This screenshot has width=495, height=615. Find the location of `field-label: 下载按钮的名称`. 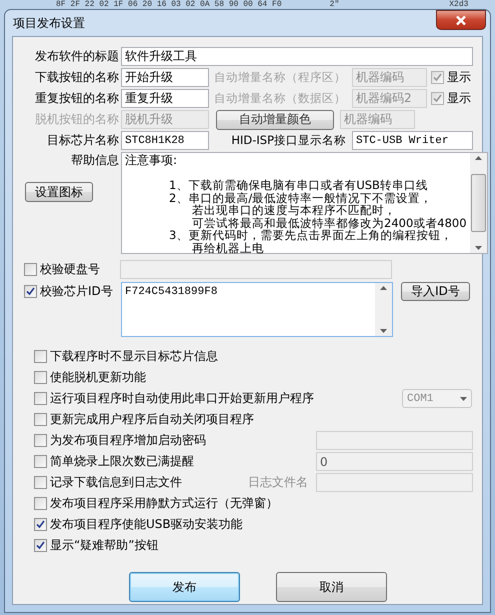

field-label: 下载按钮的名称 is located at coordinates (76, 77).